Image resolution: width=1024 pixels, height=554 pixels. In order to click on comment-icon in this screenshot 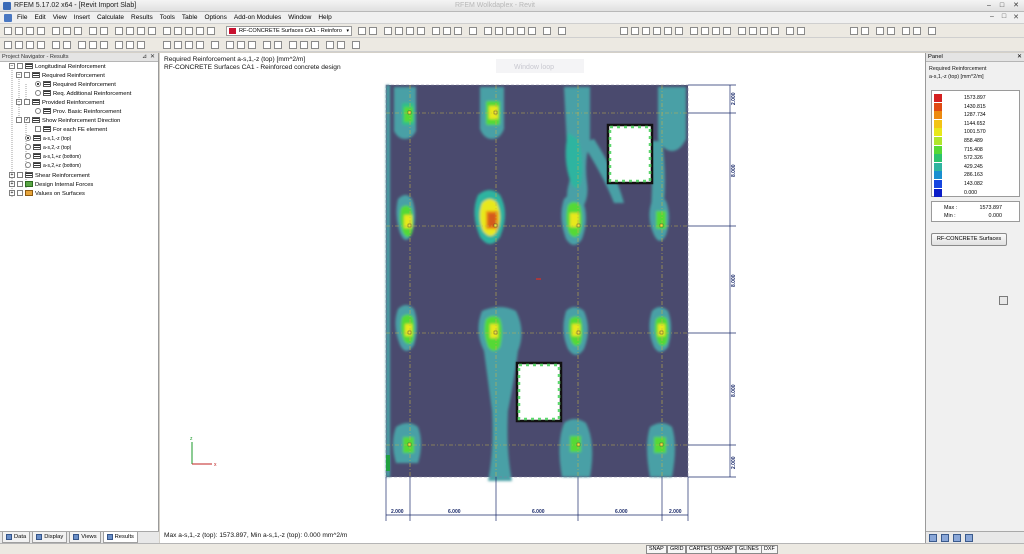, I will do `click(646, 31)`.